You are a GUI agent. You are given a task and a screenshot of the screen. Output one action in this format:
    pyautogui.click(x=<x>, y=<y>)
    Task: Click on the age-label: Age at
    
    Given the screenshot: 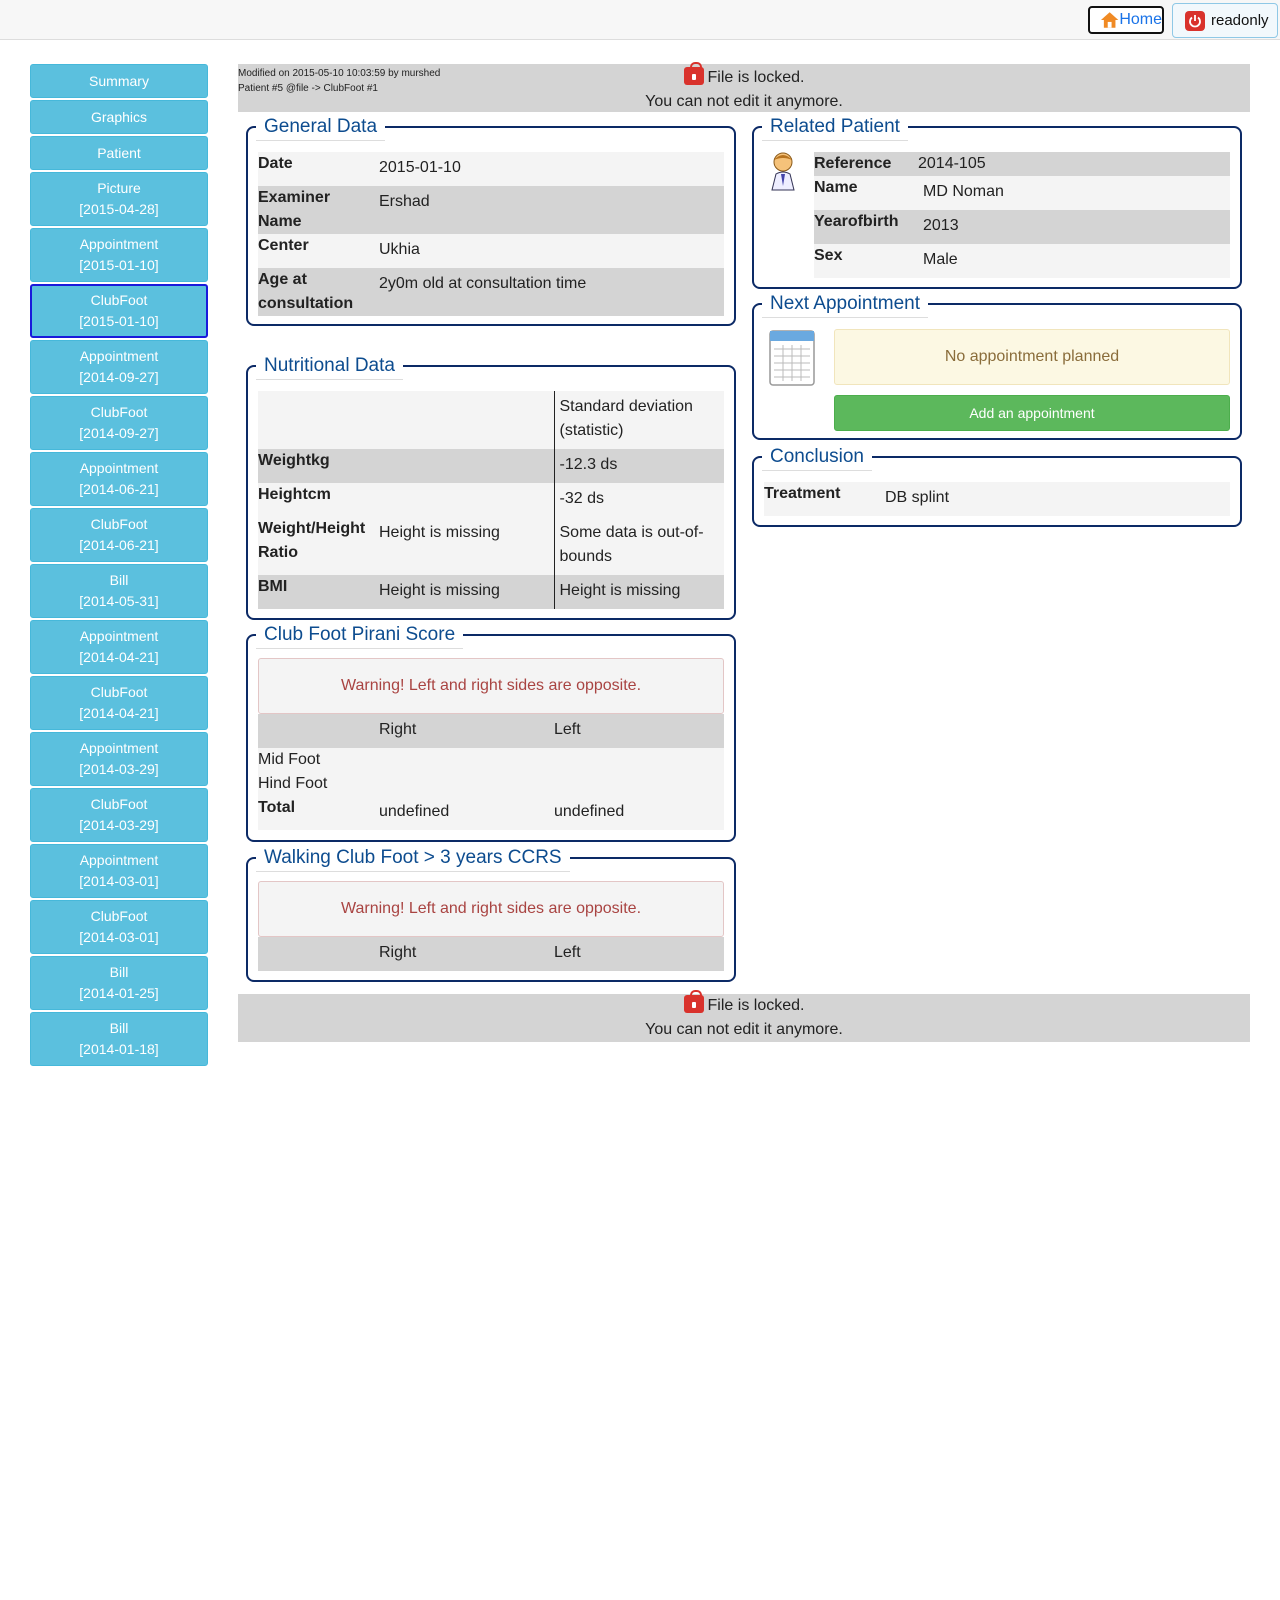 What is the action you would take?
    pyautogui.click(x=282, y=279)
    